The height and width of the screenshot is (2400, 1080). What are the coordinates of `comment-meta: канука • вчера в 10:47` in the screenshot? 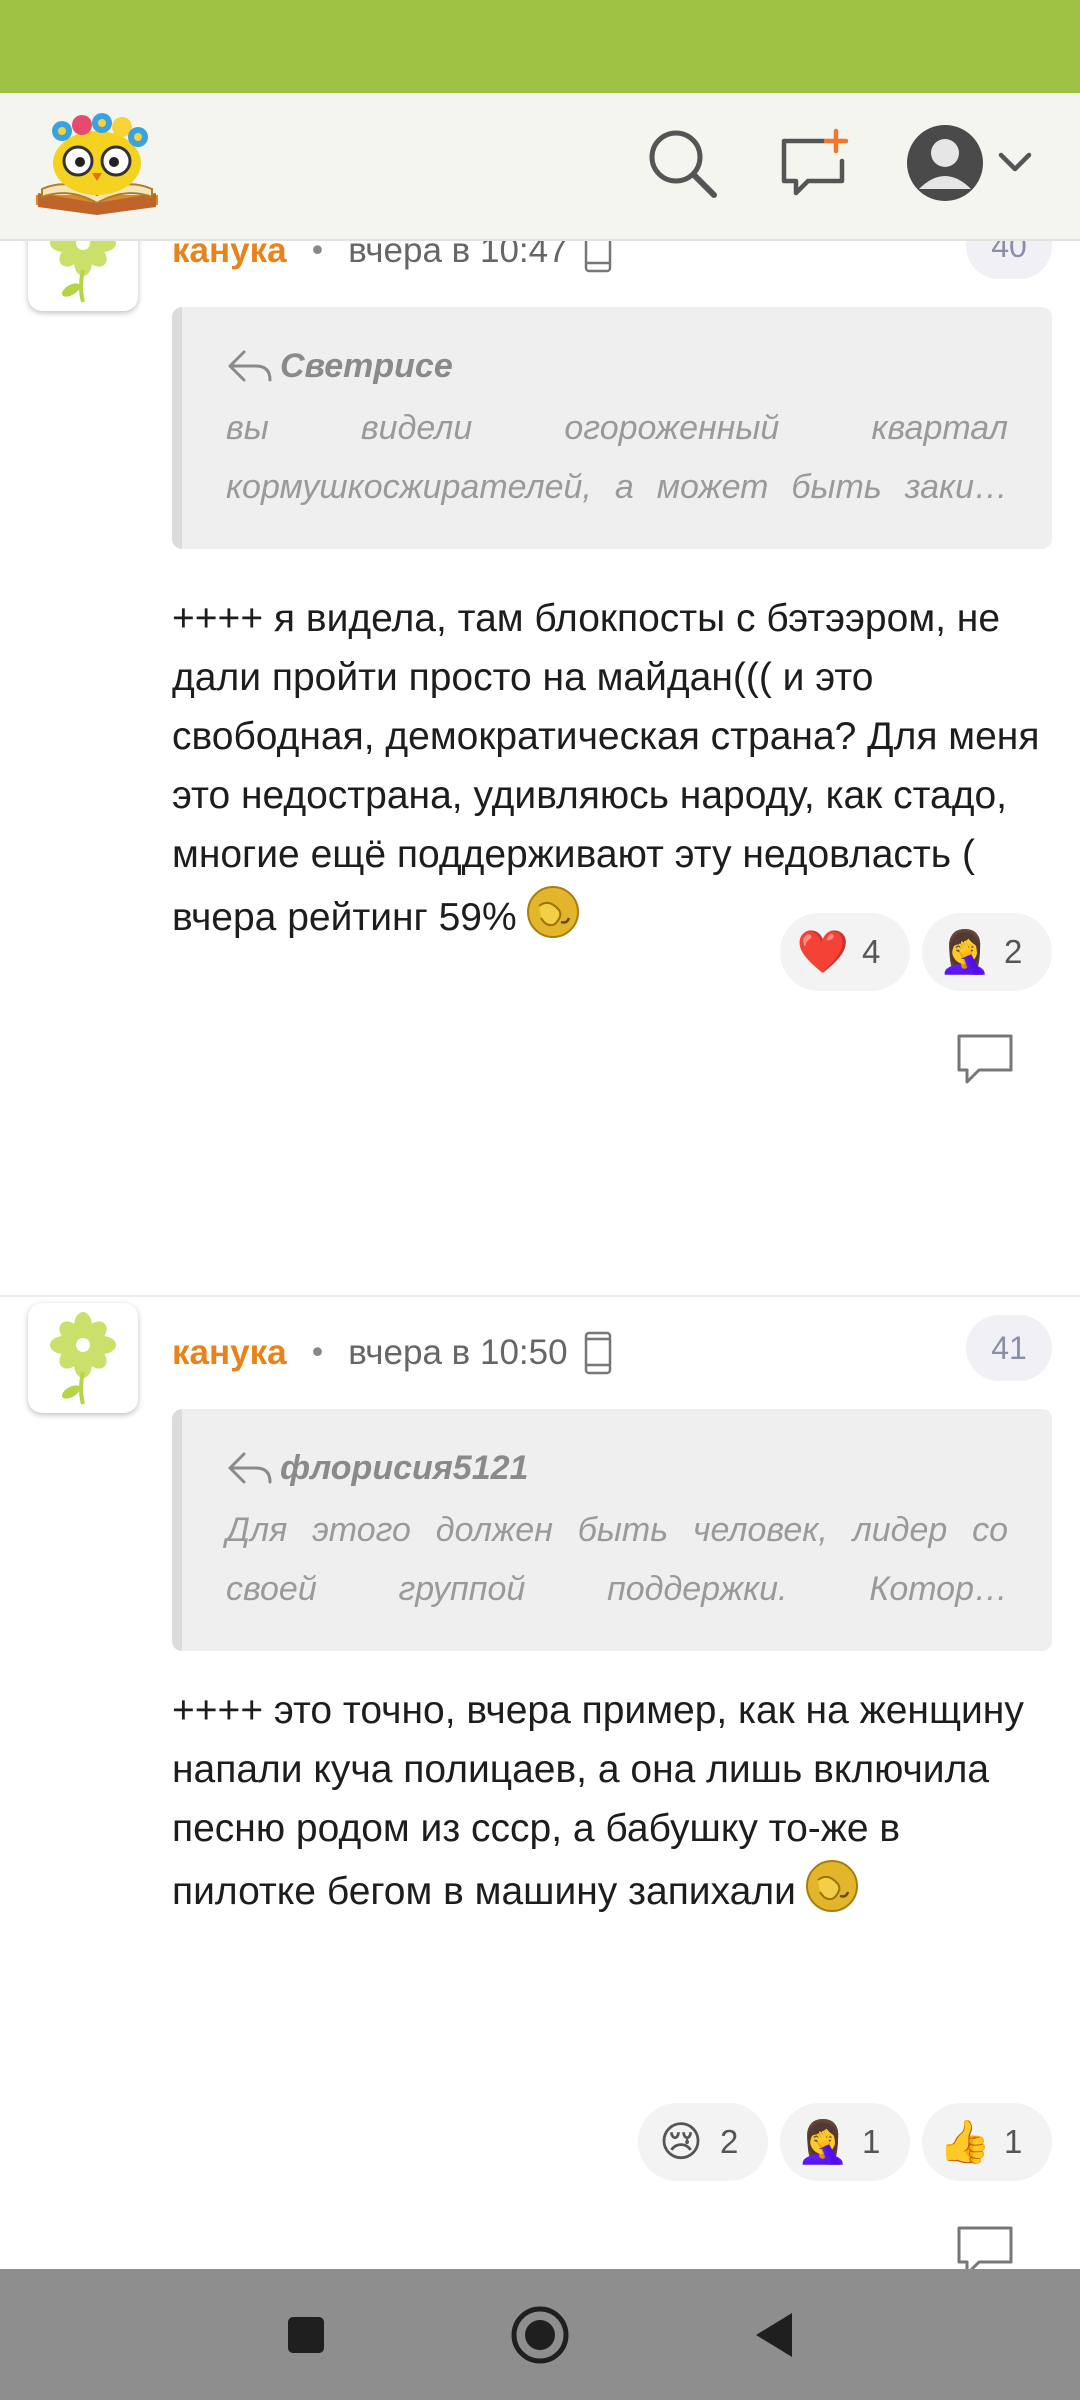 It's located at (392, 260).